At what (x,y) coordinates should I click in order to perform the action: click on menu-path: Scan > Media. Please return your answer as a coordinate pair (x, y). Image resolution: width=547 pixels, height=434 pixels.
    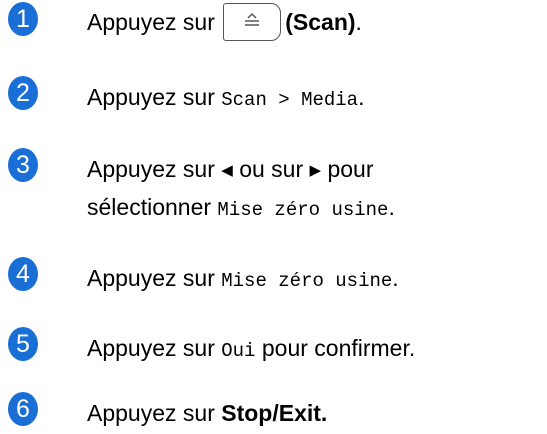
    Looking at the image, I should click on (290, 100).